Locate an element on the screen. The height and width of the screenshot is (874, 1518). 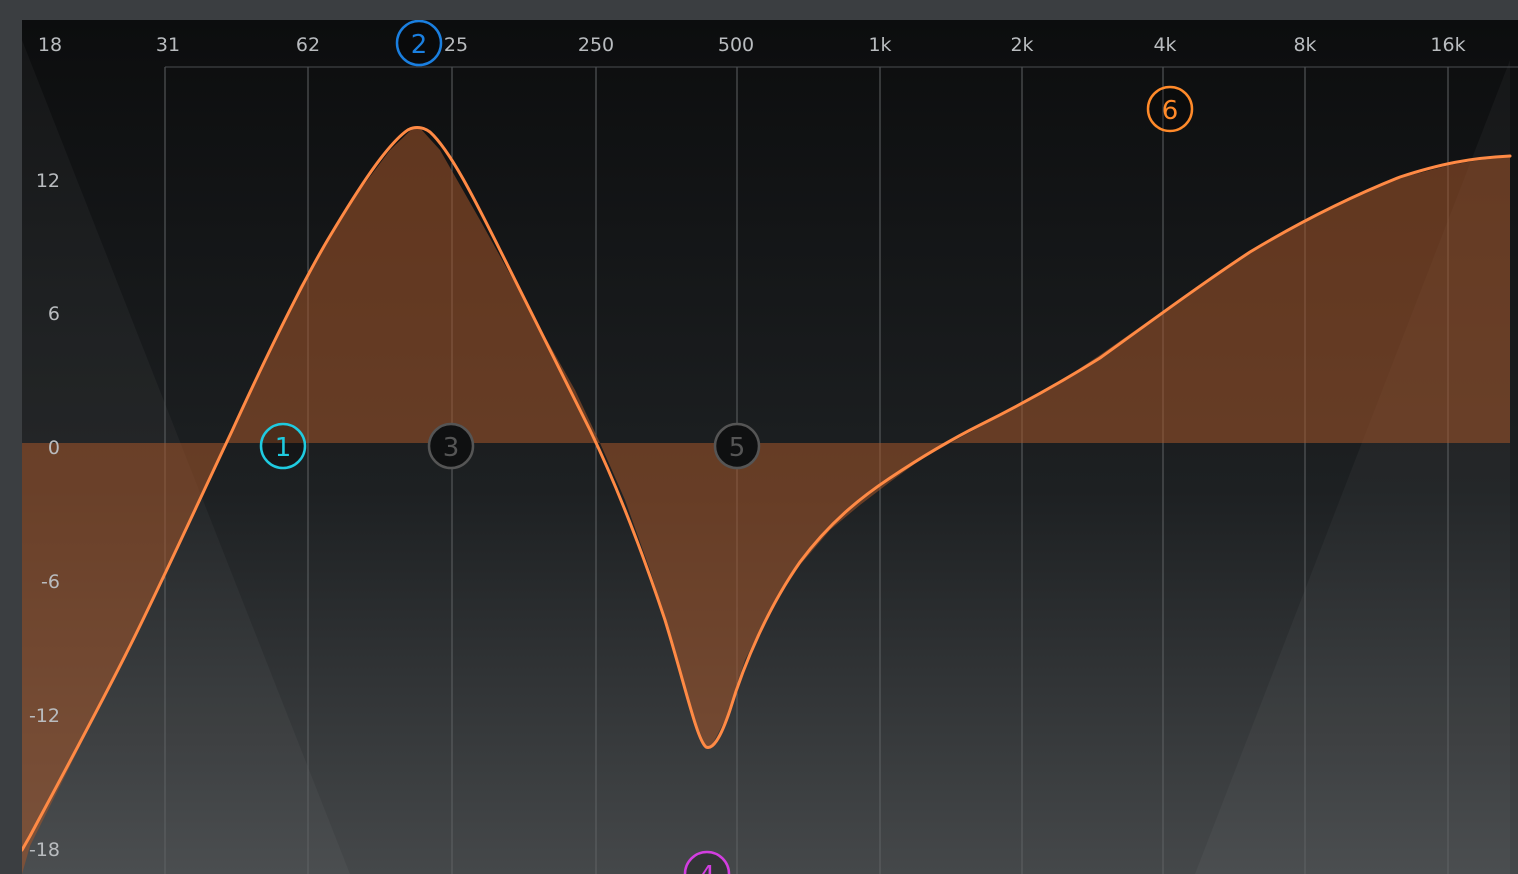
gain-label: -12 is located at coordinates (44, 716).